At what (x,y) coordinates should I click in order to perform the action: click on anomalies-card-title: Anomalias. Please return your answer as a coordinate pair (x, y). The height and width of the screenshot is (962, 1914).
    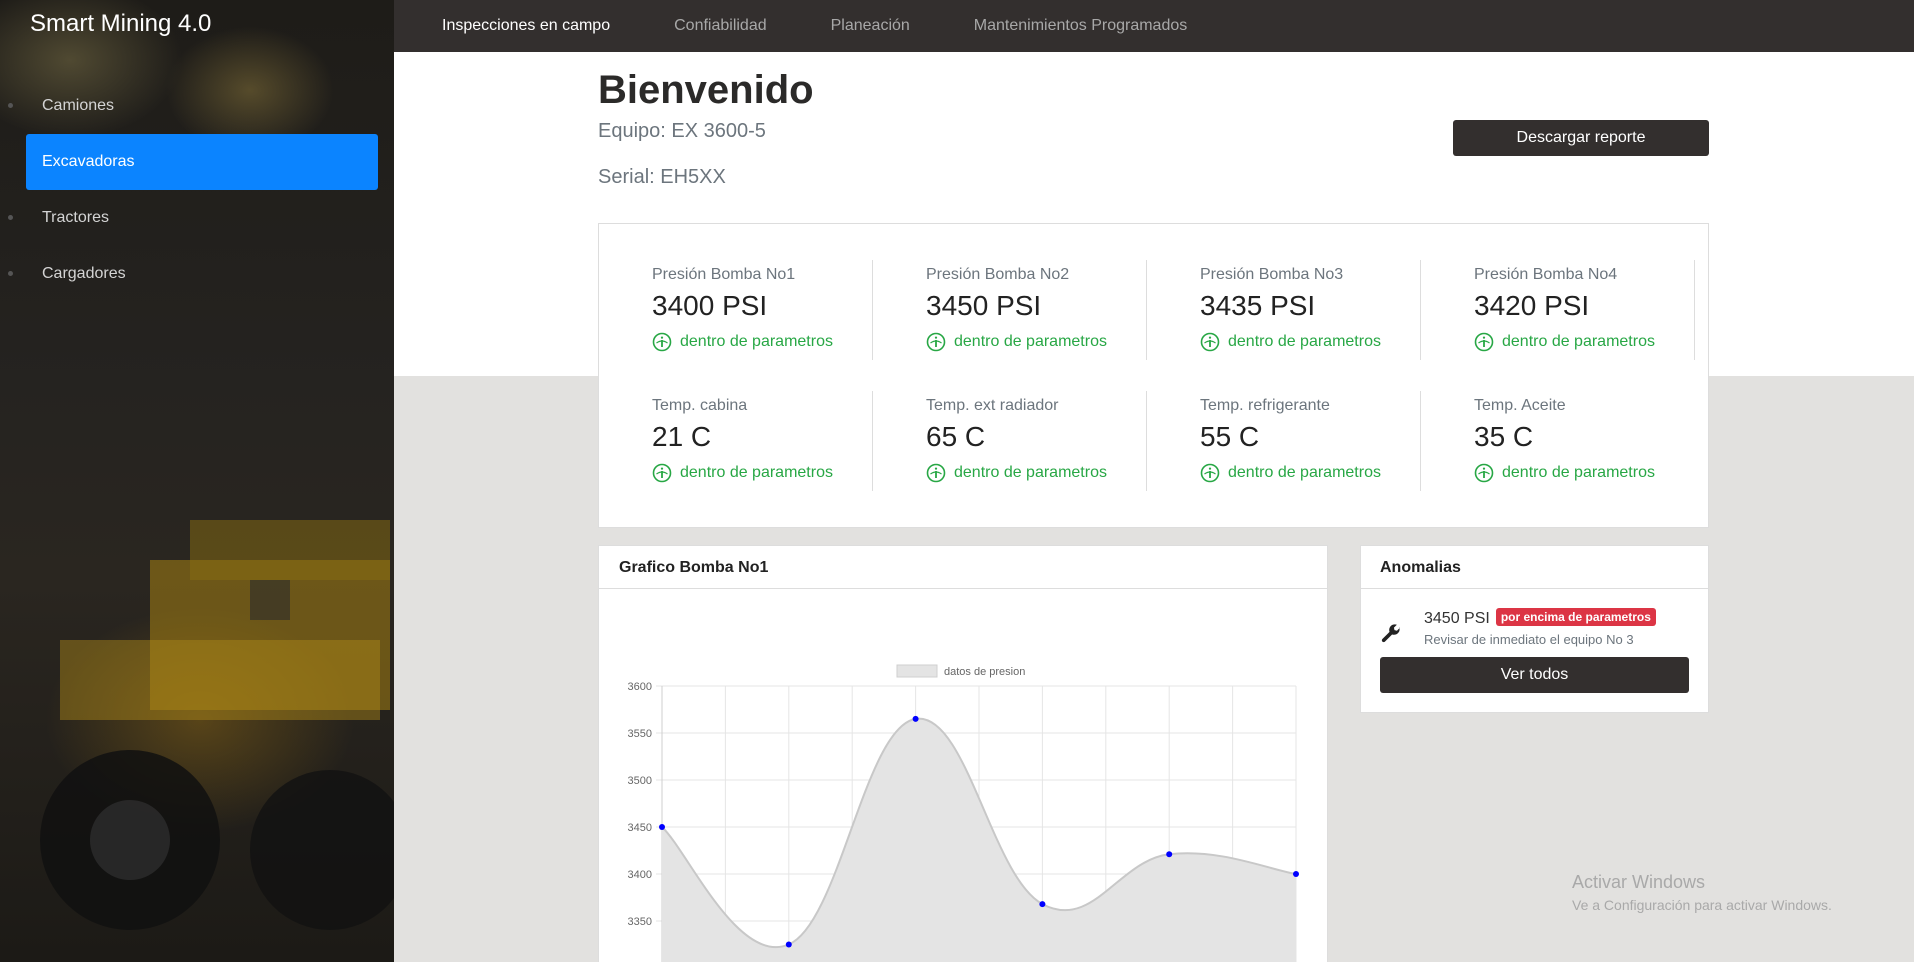
    Looking at the image, I should click on (1534, 567).